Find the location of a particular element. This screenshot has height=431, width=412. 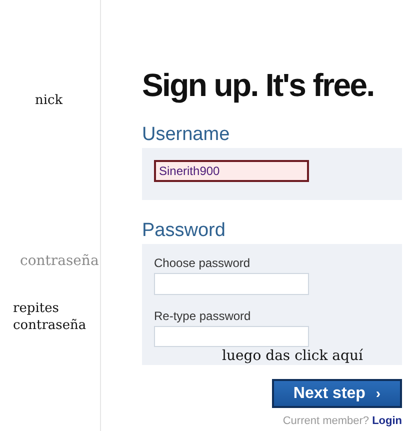

annotation-note: repites contraseña is located at coordinates (50, 317).